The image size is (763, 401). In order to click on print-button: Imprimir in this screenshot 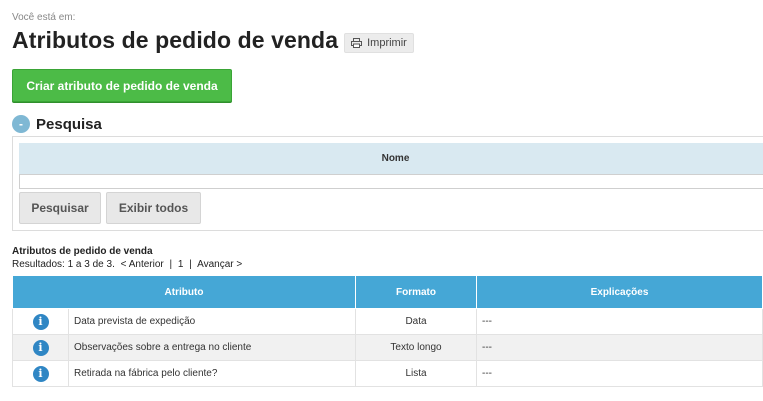, I will do `click(379, 42)`.